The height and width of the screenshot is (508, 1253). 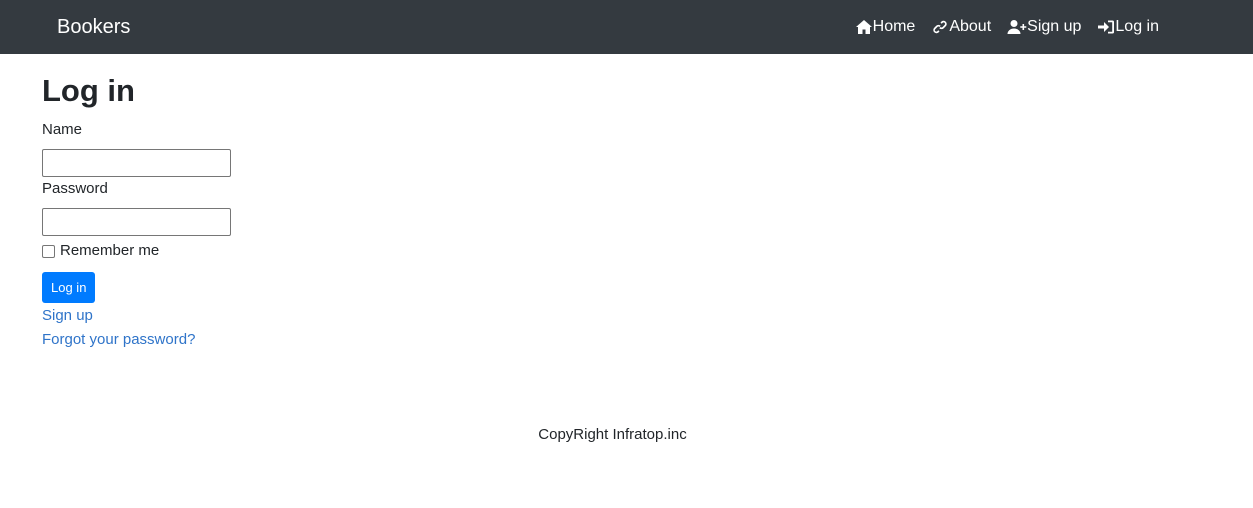 I want to click on nav-links: Home About Sign up Log in, so click(x=1007, y=27).